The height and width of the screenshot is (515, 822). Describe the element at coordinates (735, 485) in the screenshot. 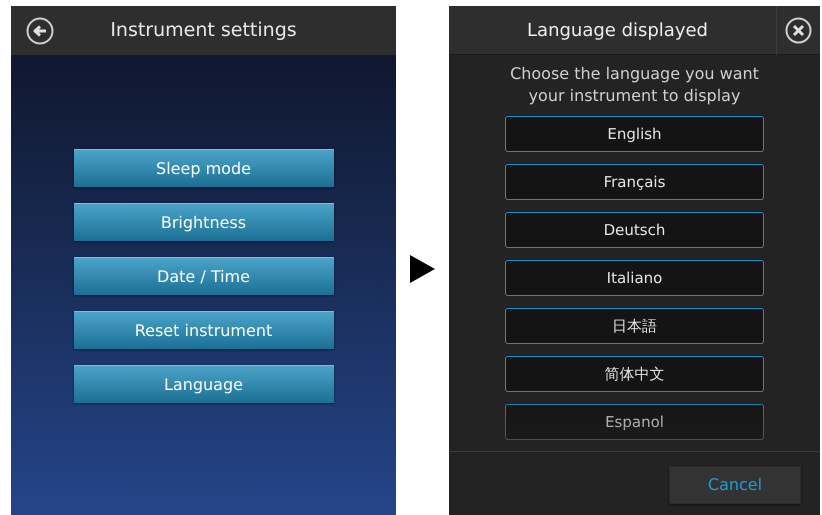

I see `cancel-button: Cancel` at that location.